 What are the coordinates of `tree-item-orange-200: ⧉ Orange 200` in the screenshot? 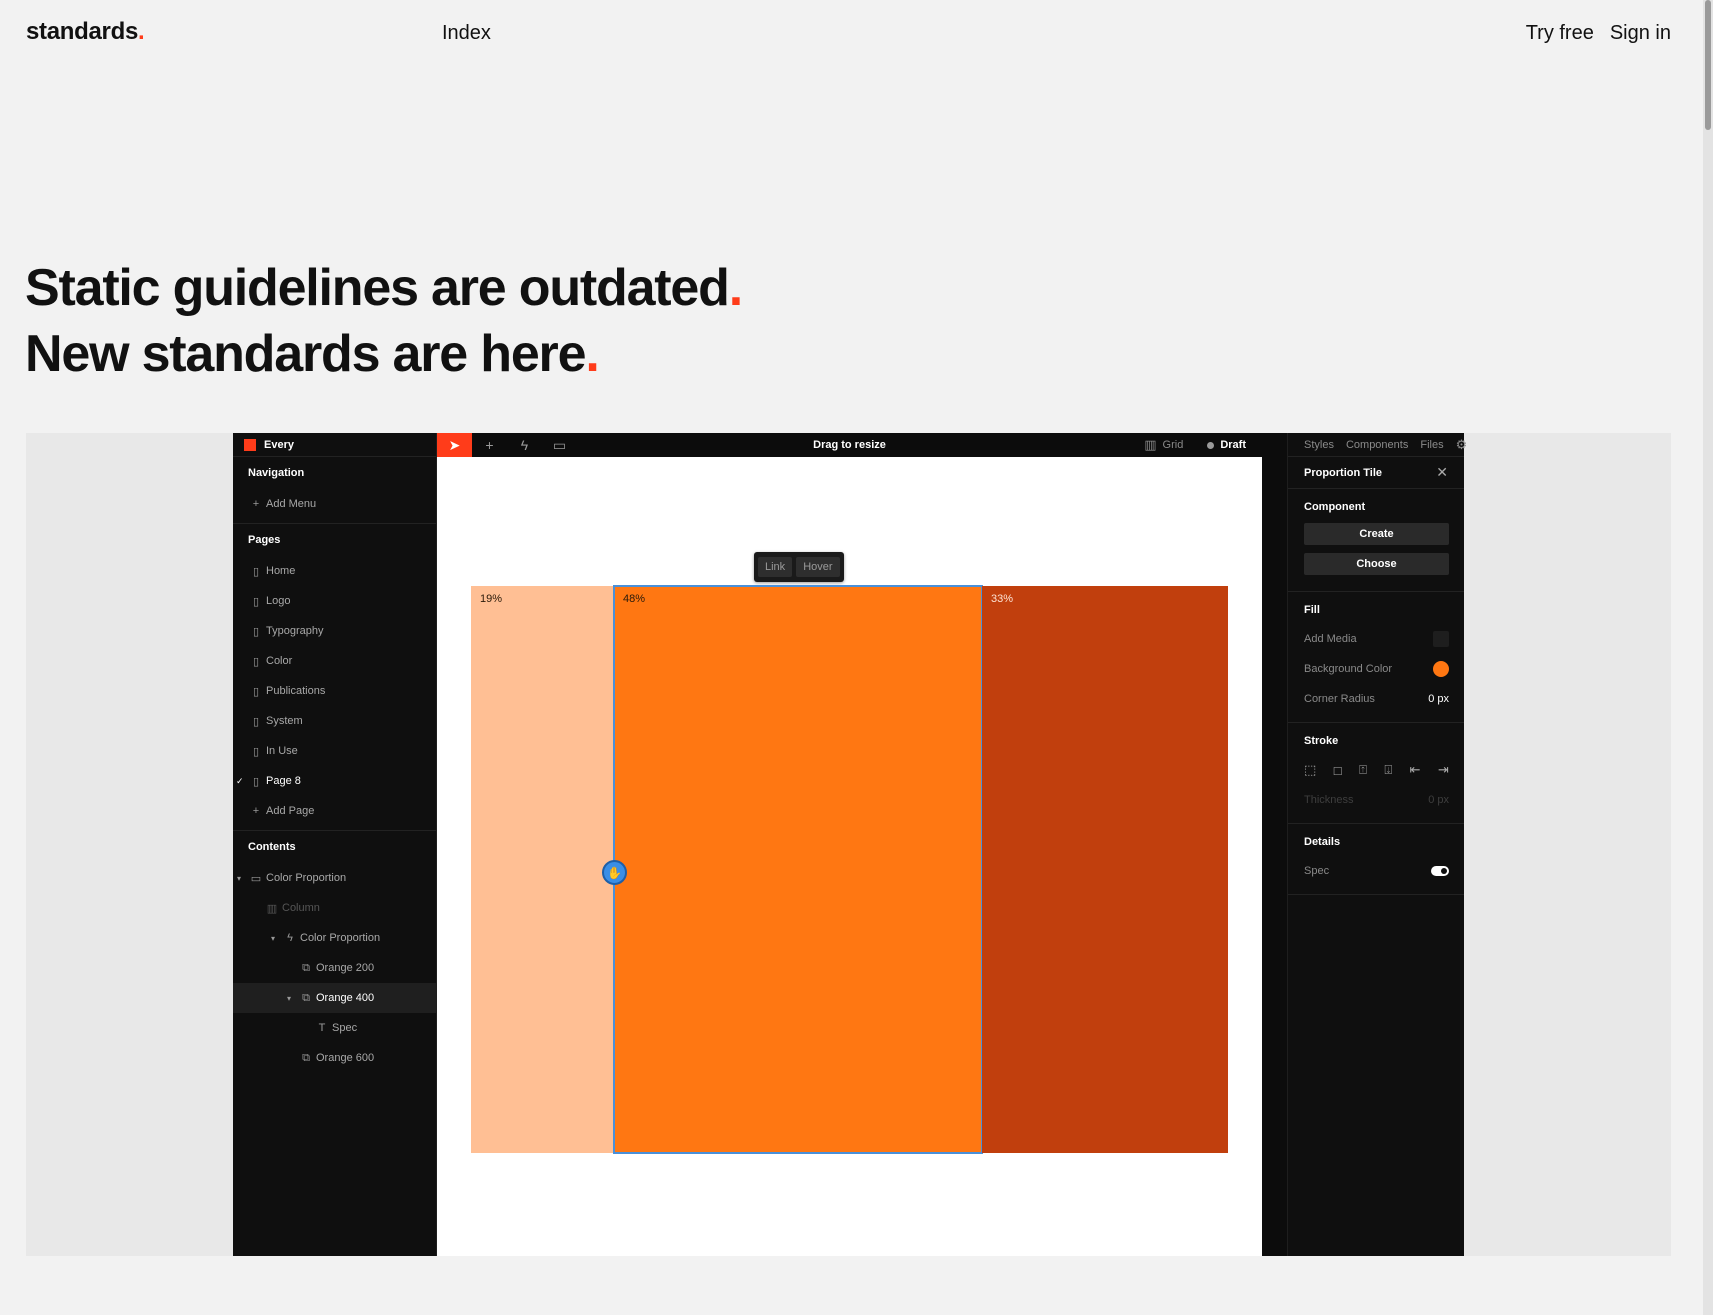 It's located at (334, 968).